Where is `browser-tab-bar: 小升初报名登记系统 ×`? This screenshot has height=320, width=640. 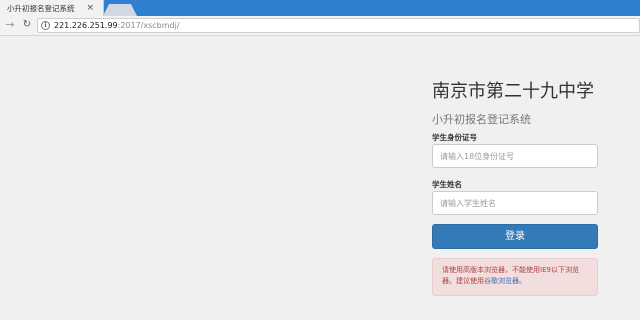 browser-tab-bar: 小升初报名登记系统 × is located at coordinates (320, 8).